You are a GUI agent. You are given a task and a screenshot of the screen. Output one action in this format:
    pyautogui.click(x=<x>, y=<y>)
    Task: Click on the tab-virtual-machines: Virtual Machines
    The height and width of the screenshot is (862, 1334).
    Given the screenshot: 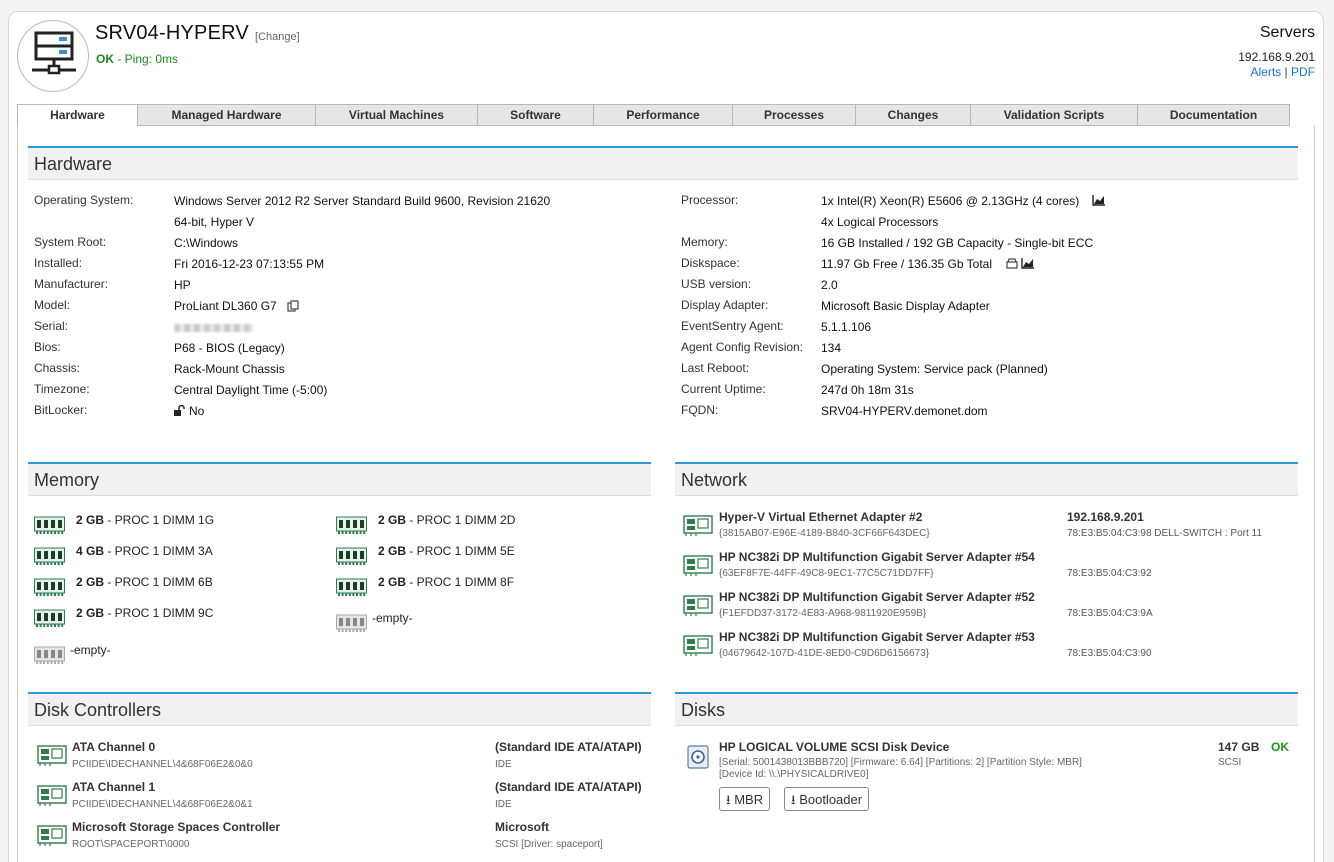 What is the action you would take?
    pyautogui.click(x=396, y=115)
    